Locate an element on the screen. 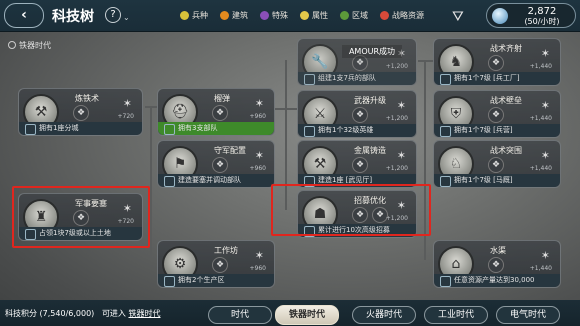  filter-icon: ⛛ is located at coordinates (458, 17).